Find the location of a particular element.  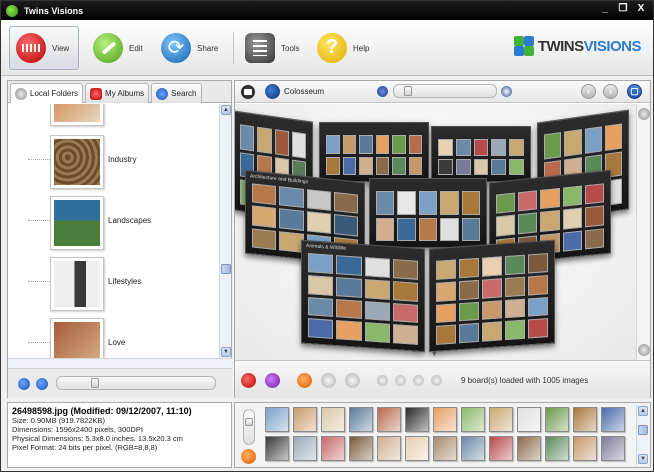

viewer-side-scrollbar is located at coordinates (643, 232).